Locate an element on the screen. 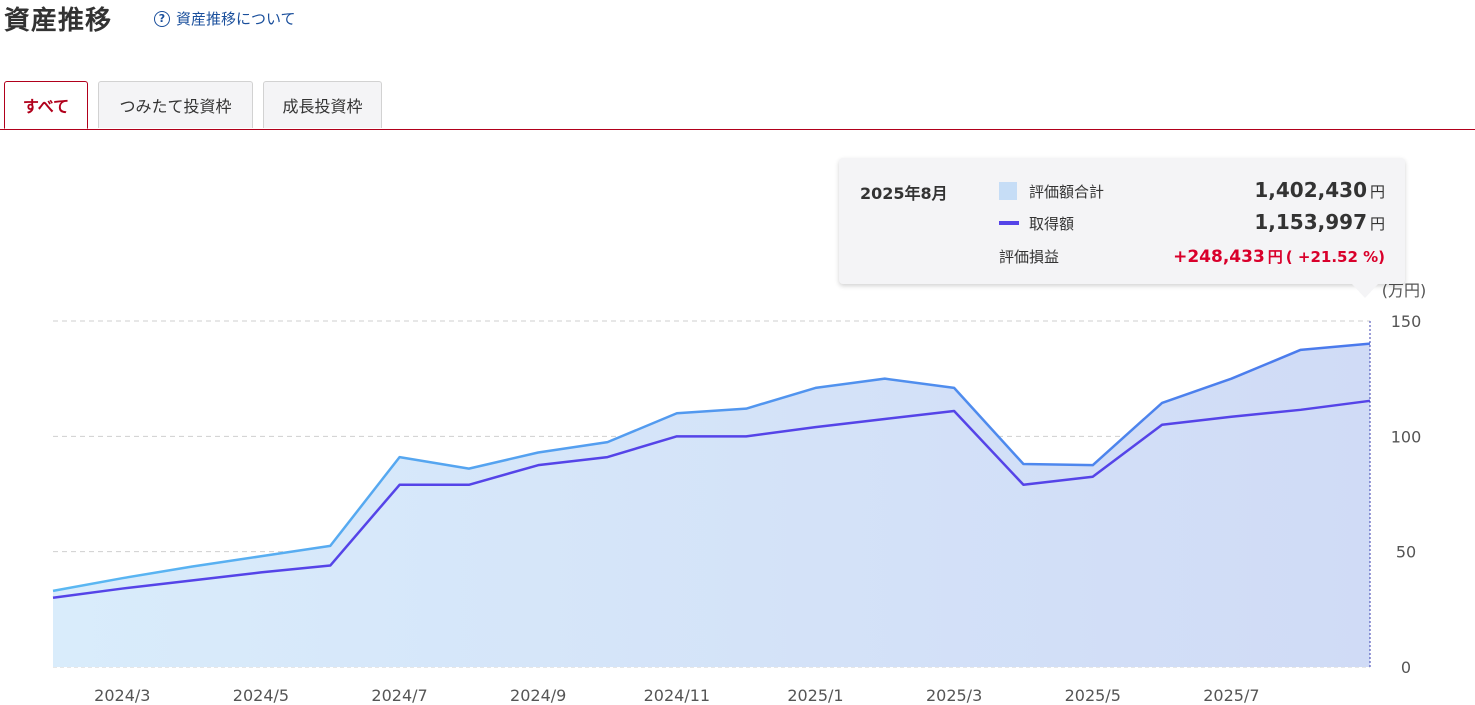 This screenshot has height=705, width=1475. x-tick-label: 2024/9 is located at coordinates (538, 695).